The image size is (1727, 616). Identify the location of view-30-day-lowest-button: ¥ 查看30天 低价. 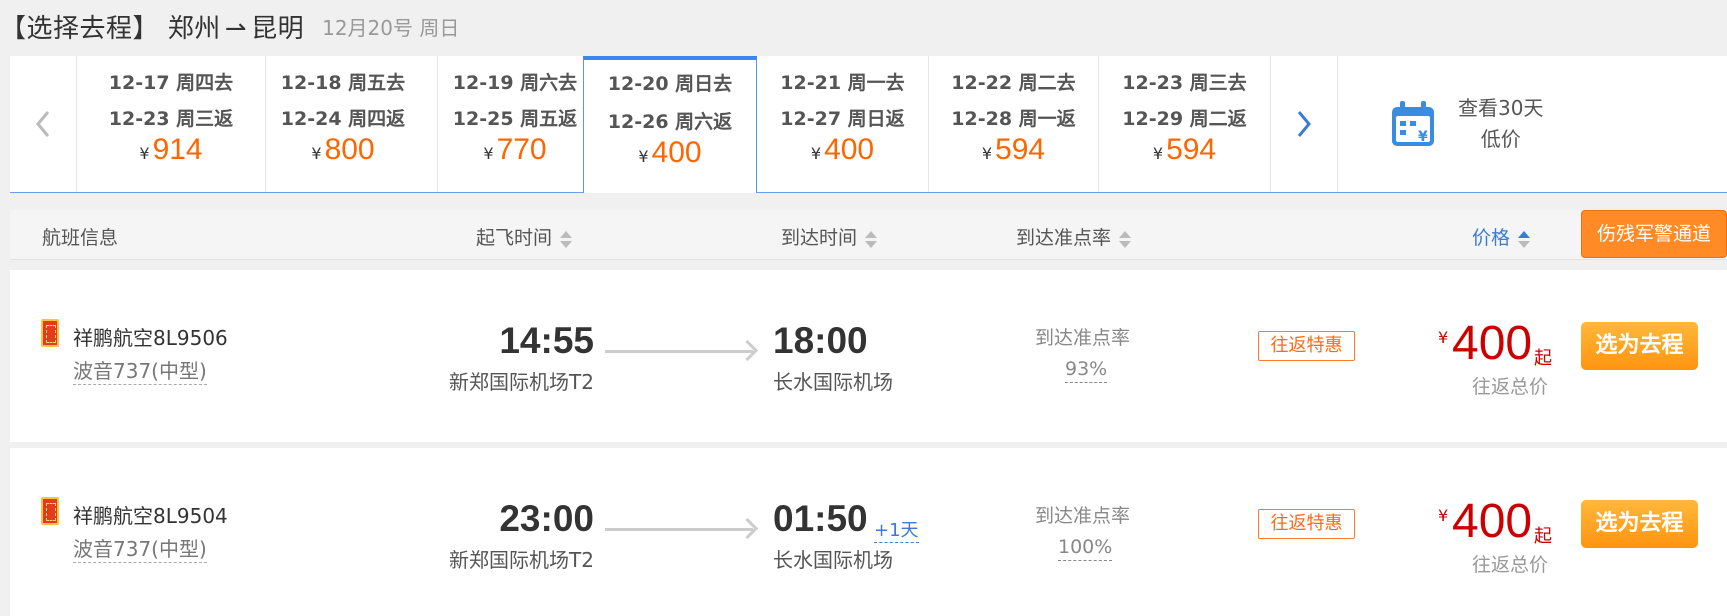
(1532, 124).